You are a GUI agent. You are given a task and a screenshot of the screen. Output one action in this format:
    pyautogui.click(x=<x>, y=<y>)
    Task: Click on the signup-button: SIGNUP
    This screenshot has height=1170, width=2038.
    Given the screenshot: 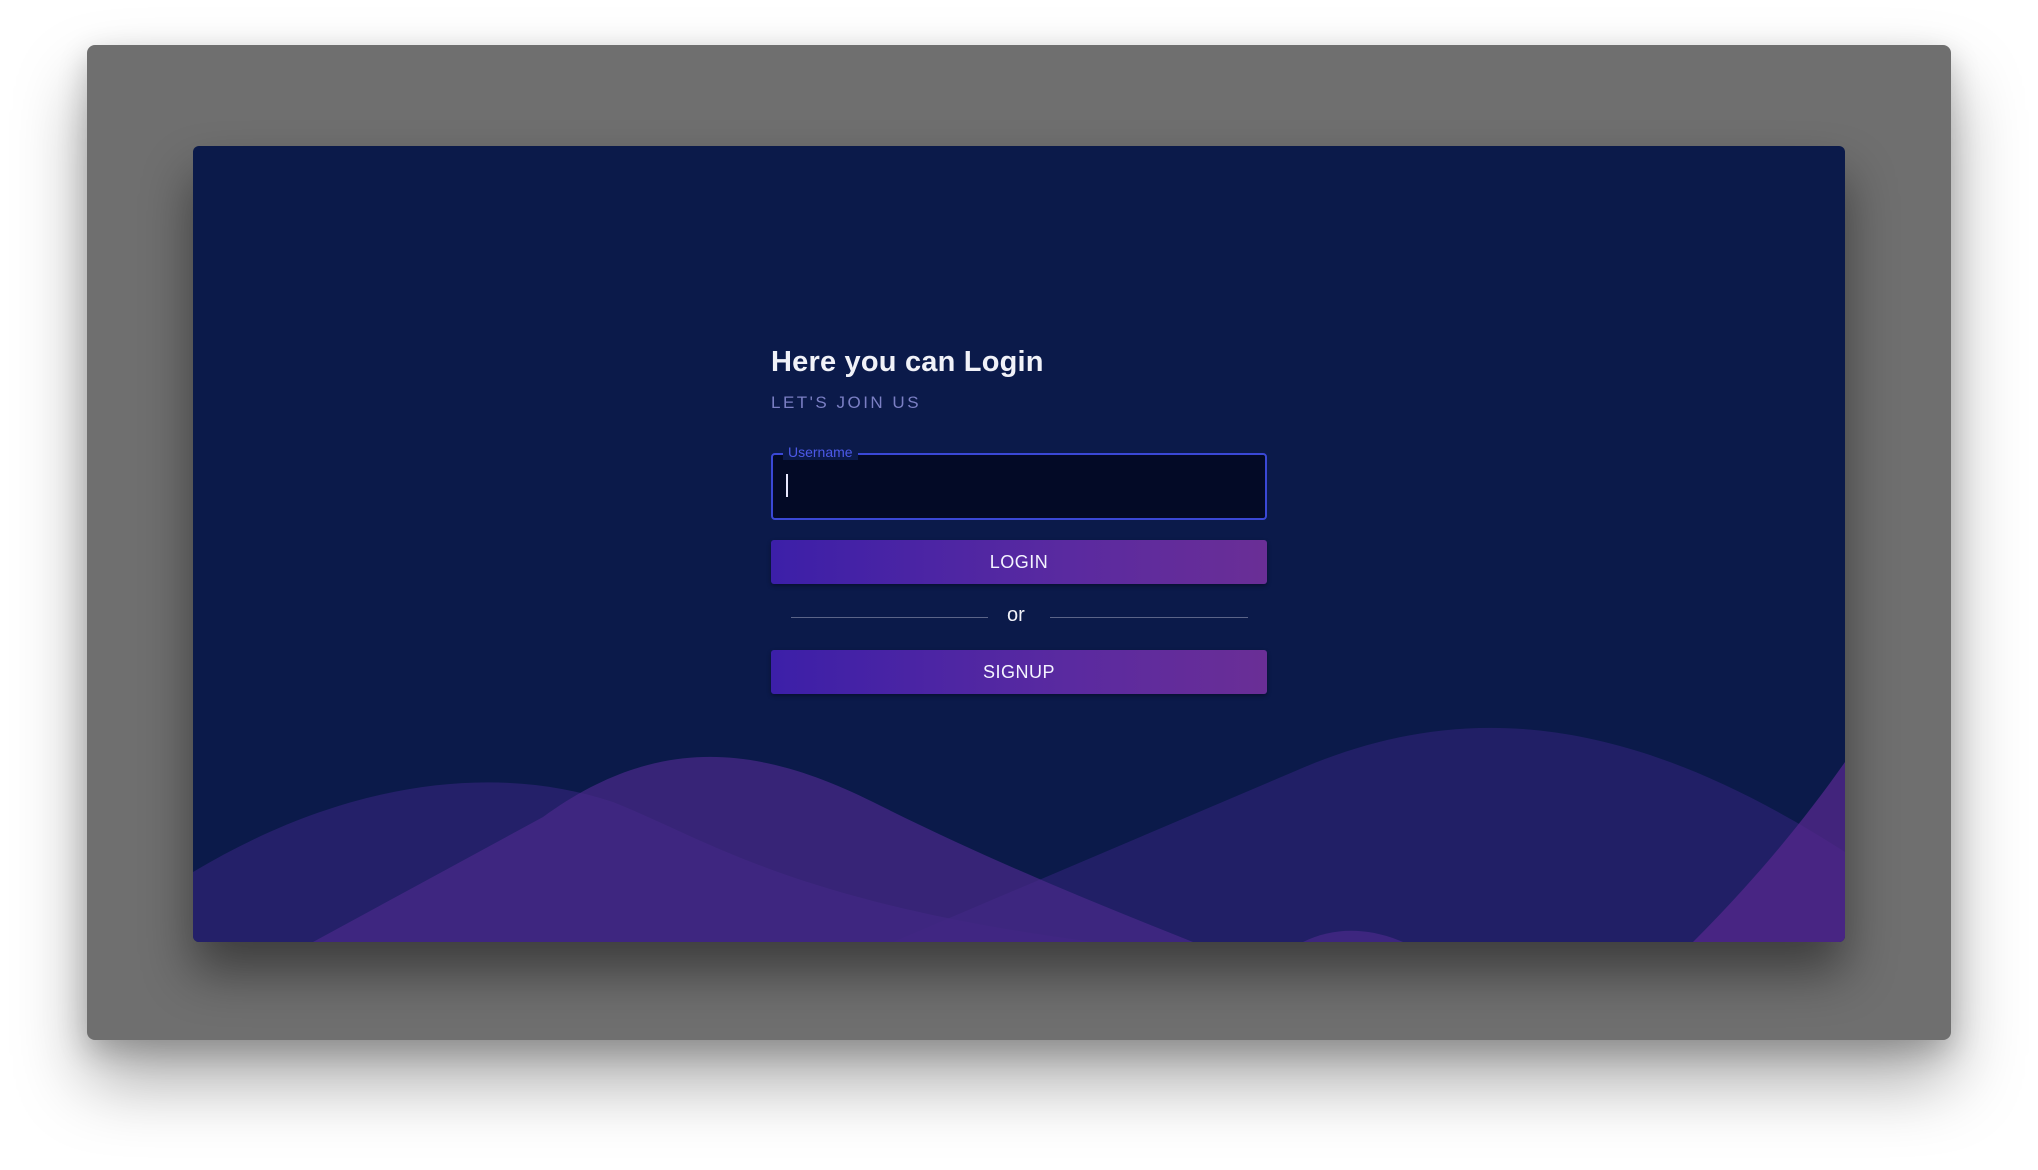 What is the action you would take?
    pyautogui.click(x=1019, y=672)
    